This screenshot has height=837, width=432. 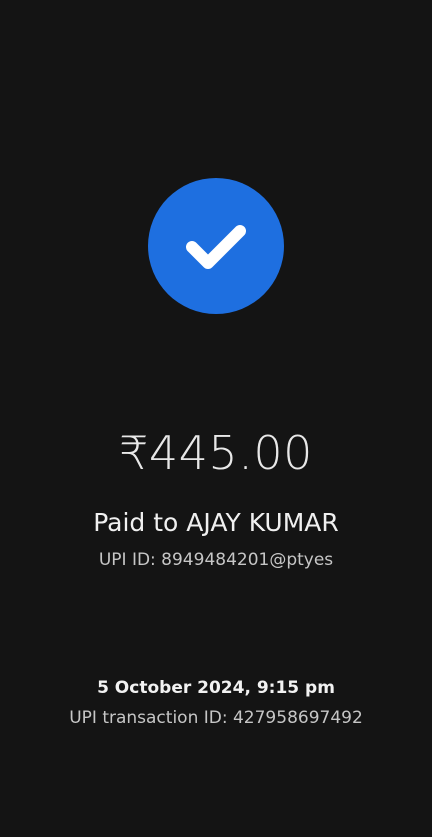 What do you see at coordinates (216, 522) in the screenshot?
I see `payee-name: Paid to AJAY KUMAR` at bounding box center [216, 522].